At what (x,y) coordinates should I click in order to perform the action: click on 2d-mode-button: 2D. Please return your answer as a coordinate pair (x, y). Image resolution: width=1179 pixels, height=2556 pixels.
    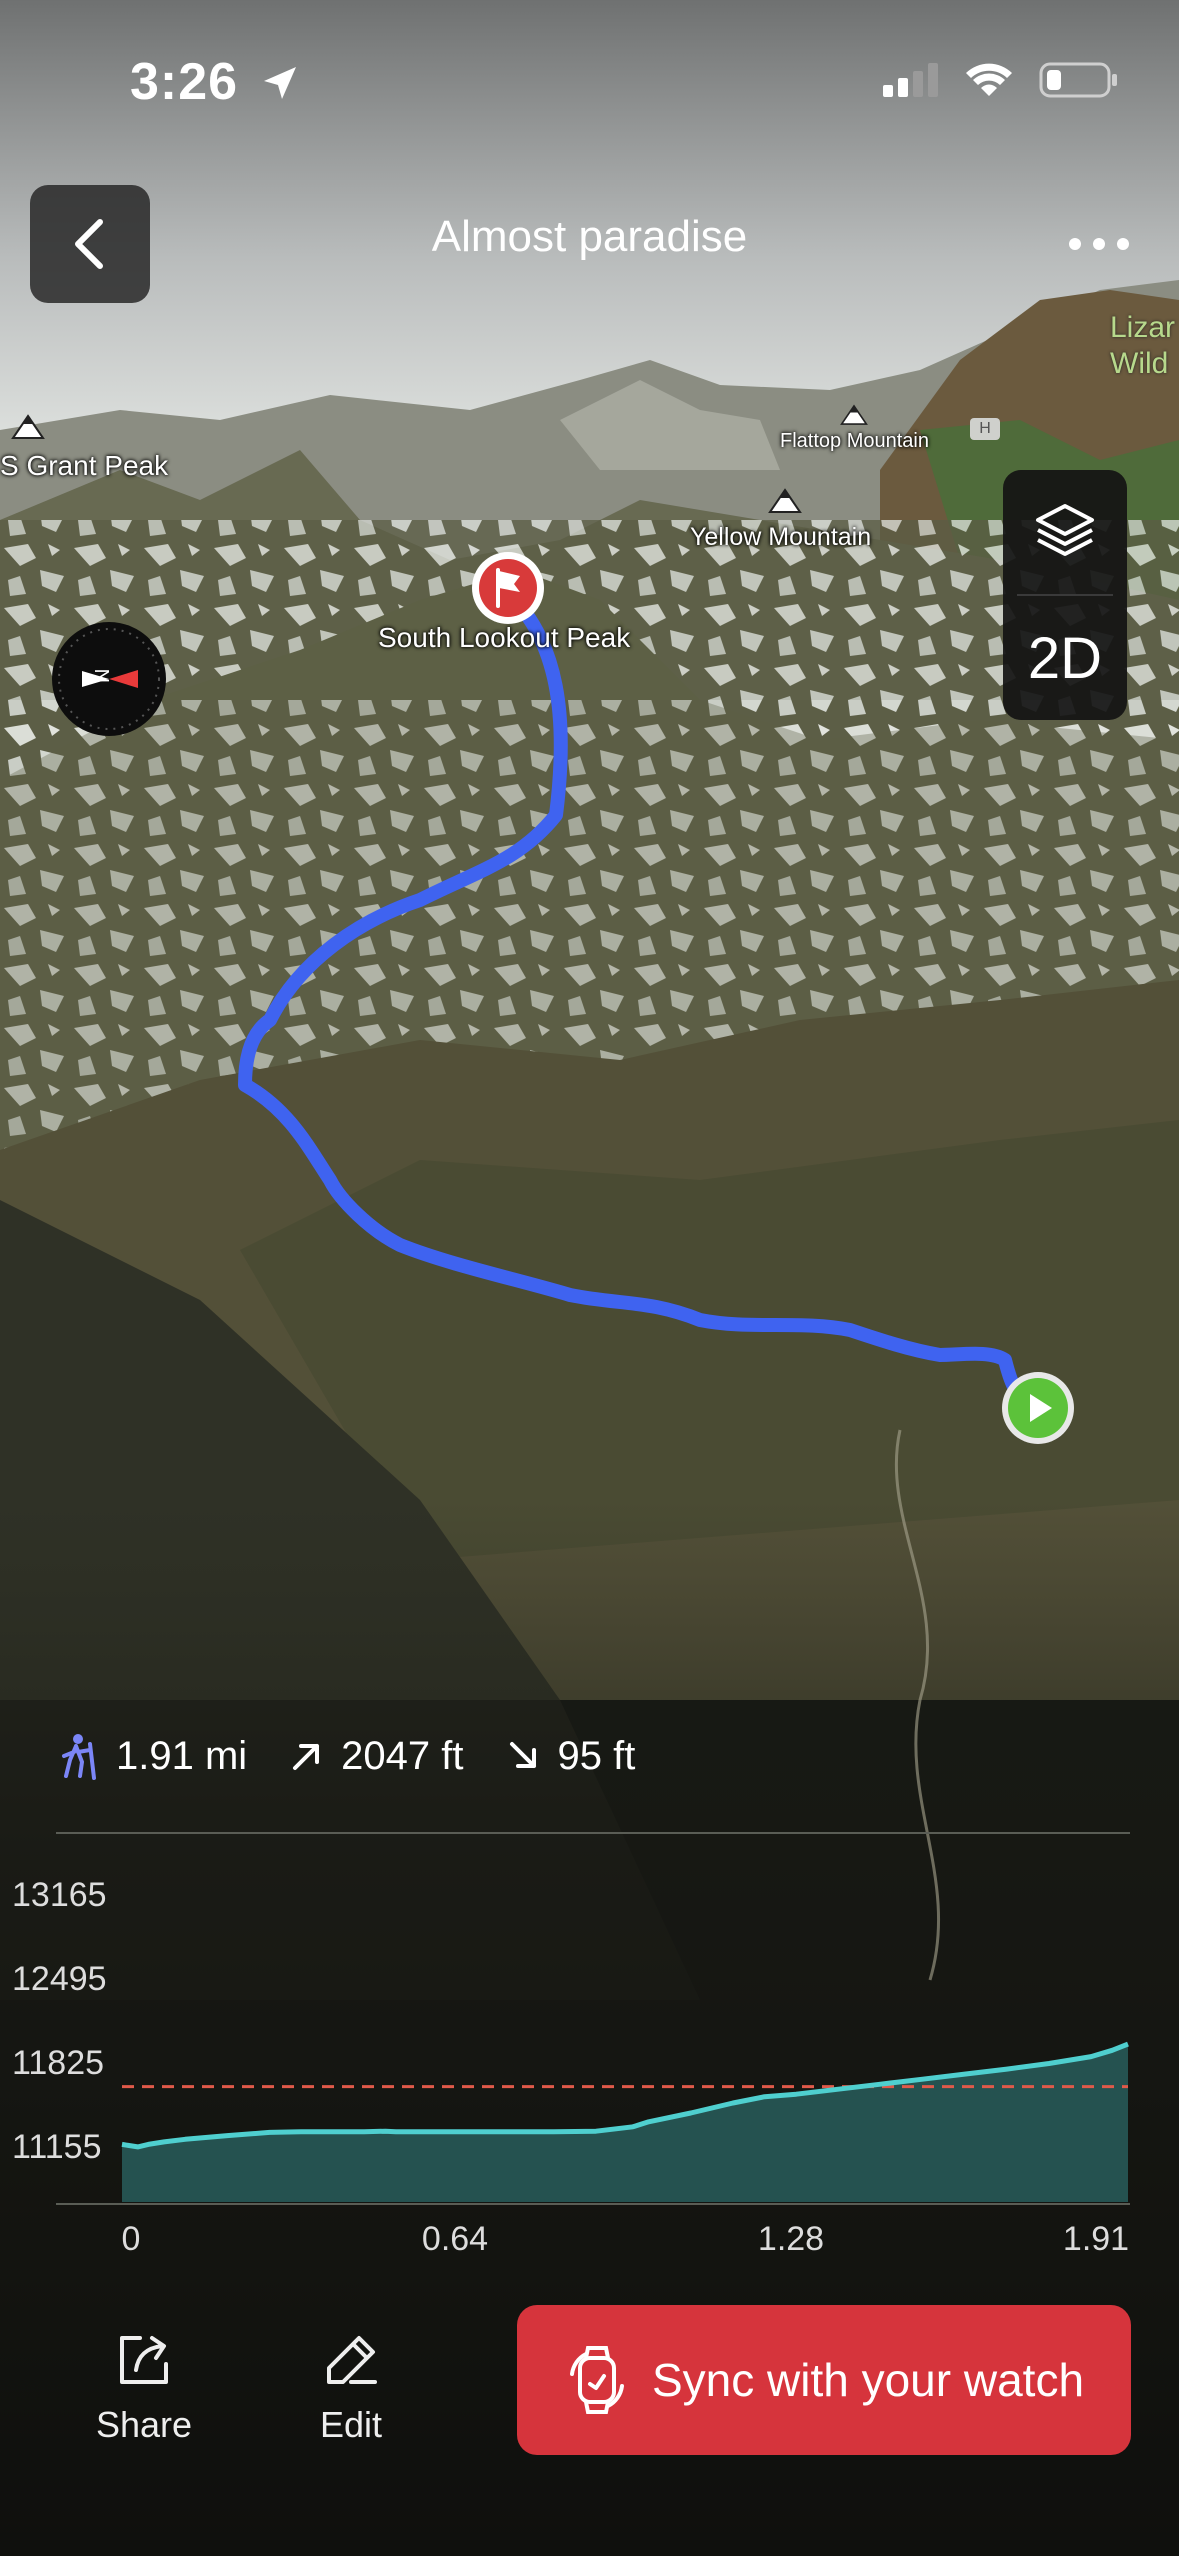
    Looking at the image, I should click on (1065, 658).